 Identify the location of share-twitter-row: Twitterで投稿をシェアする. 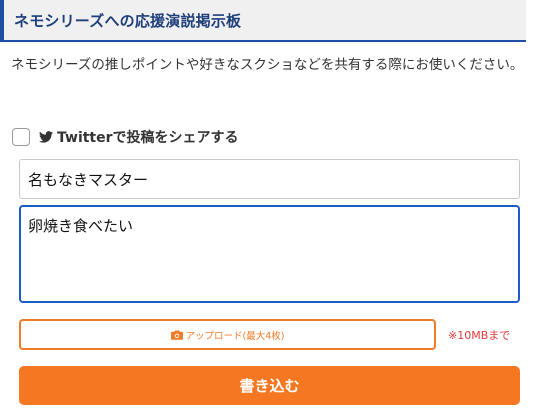
(125, 137).